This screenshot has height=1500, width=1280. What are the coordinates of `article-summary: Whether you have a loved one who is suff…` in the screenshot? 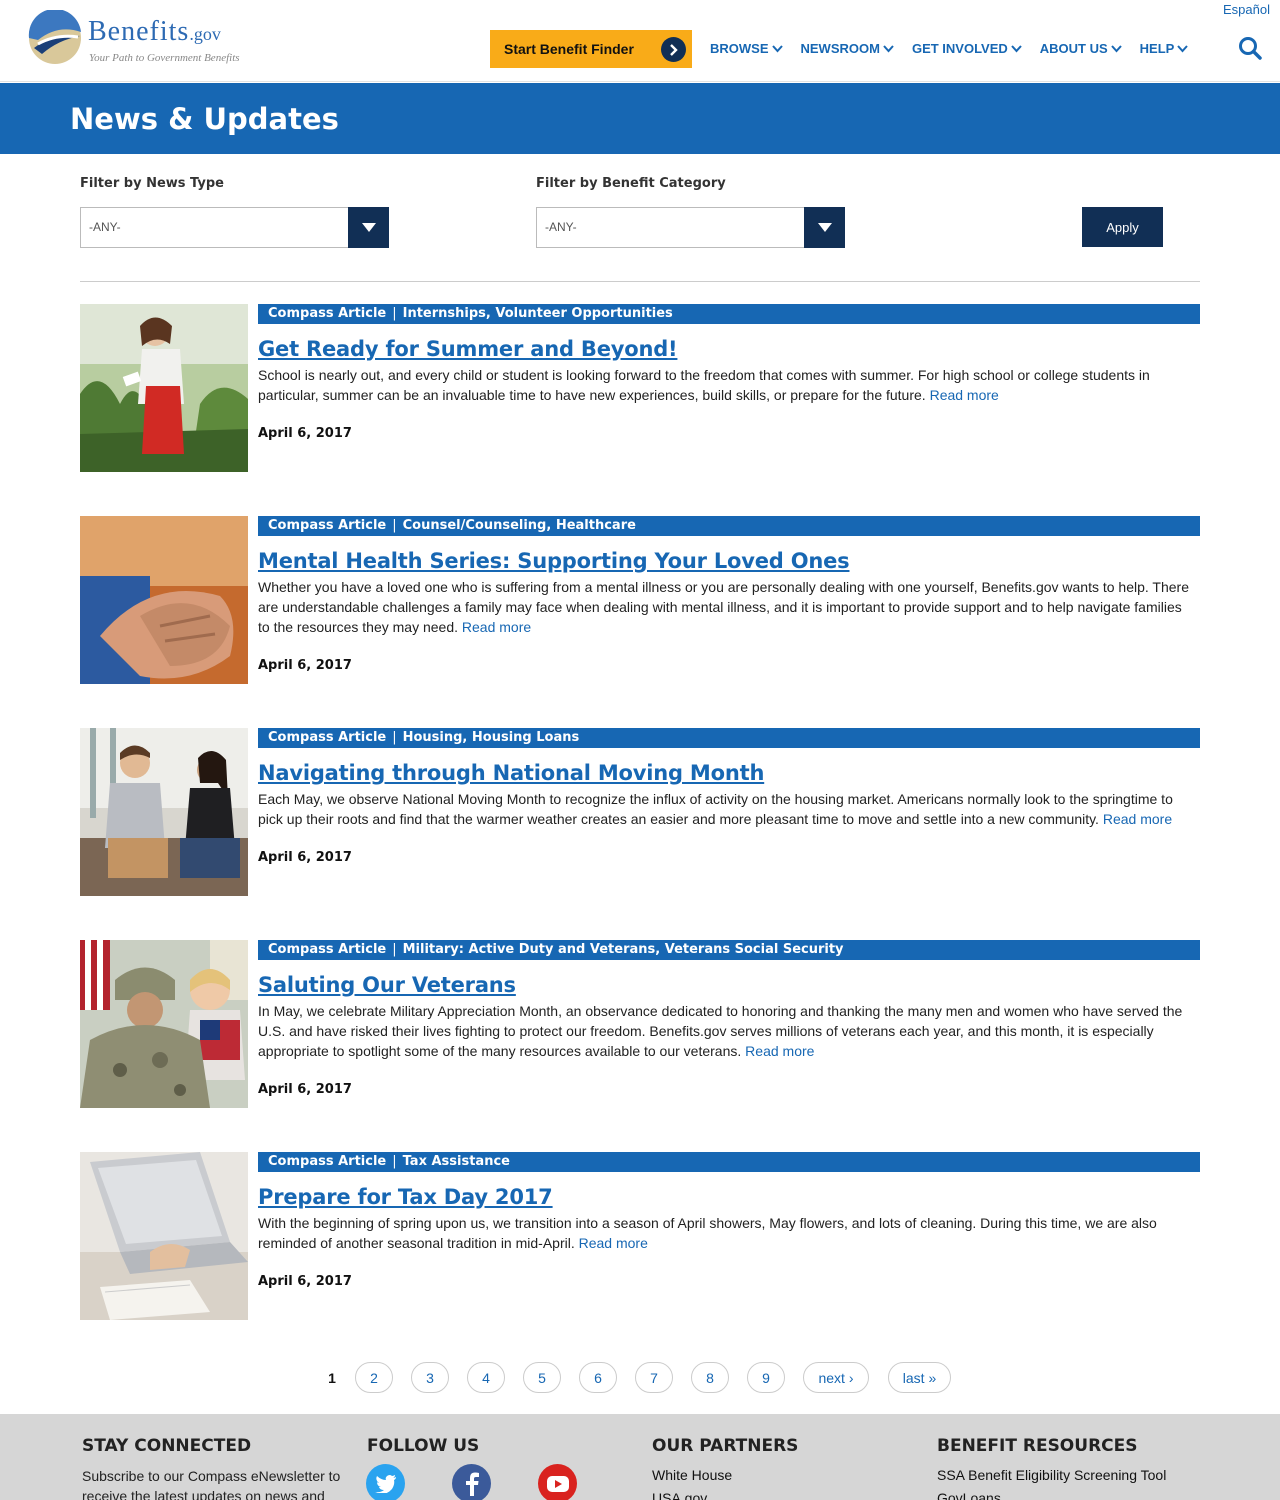 It's located at (725, 607).